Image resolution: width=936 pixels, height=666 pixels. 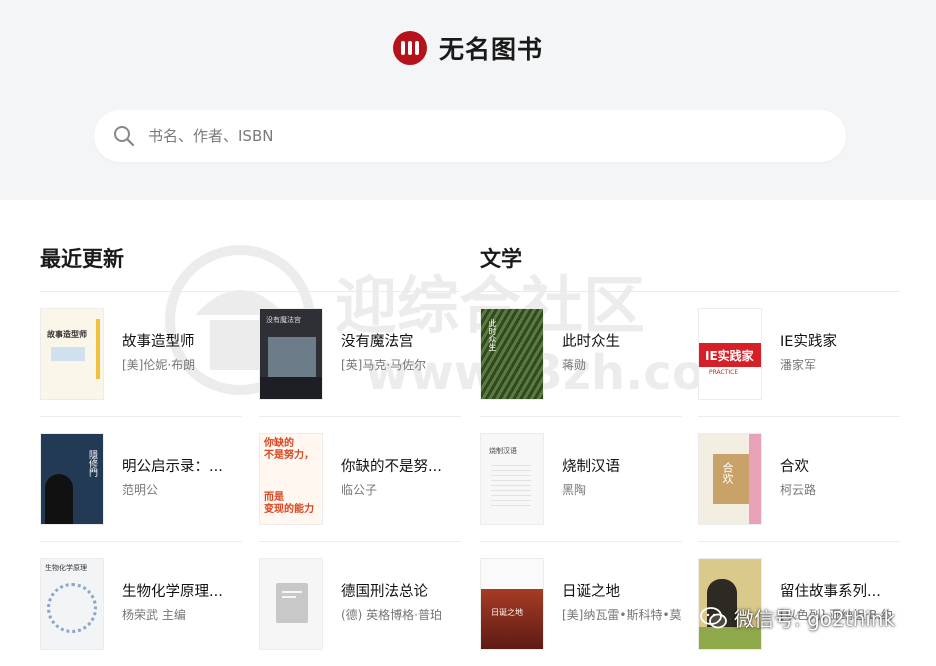 What do you see at coordinates (66, 568) in the screenshot?
I see `cover-title-text: 生物化学原理` at bounding box center [66, 568].